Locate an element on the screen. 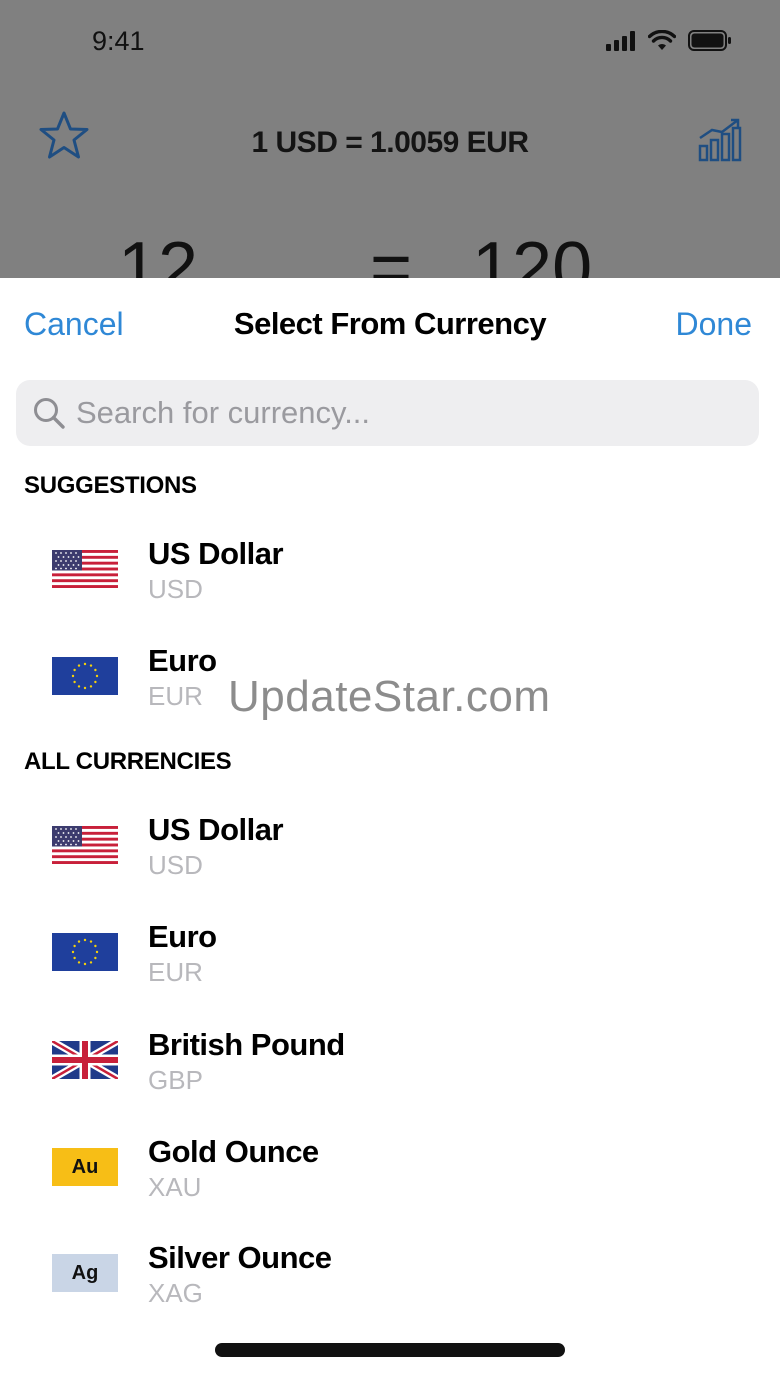  currency-row-eur: Euro EUR is located at coordinates (390, 957).